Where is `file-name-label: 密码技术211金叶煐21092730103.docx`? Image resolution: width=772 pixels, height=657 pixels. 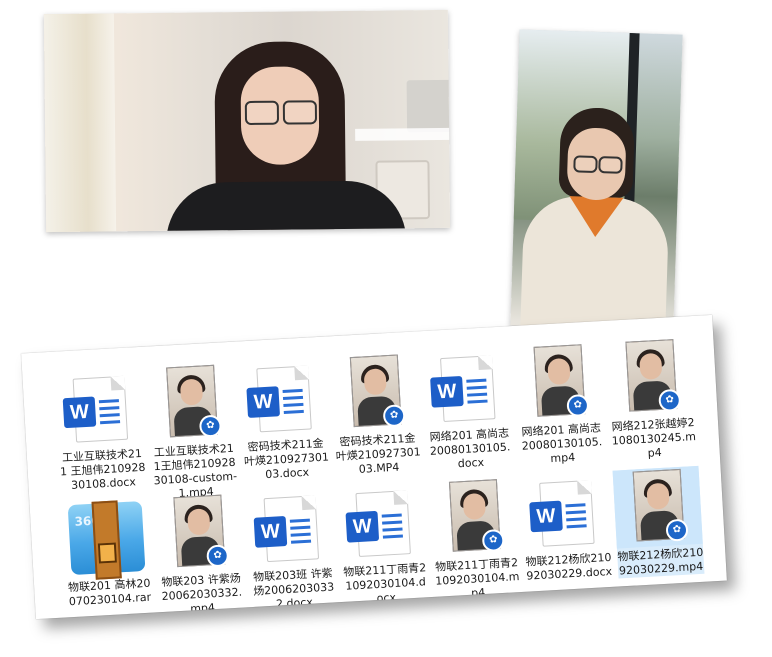
file-name-label: 密码技术211金叶煐21092730103.docx is located at coordinates (286, 459).